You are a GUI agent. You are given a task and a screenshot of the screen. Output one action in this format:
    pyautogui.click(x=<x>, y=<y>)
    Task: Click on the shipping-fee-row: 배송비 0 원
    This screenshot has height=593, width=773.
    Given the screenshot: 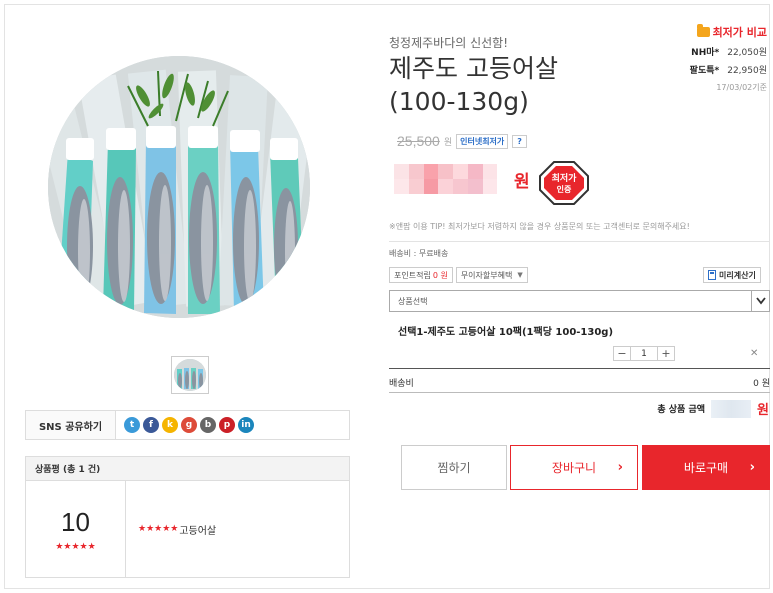 What is the action you would take?
    pyautogui.click(x=579, y=382)
    